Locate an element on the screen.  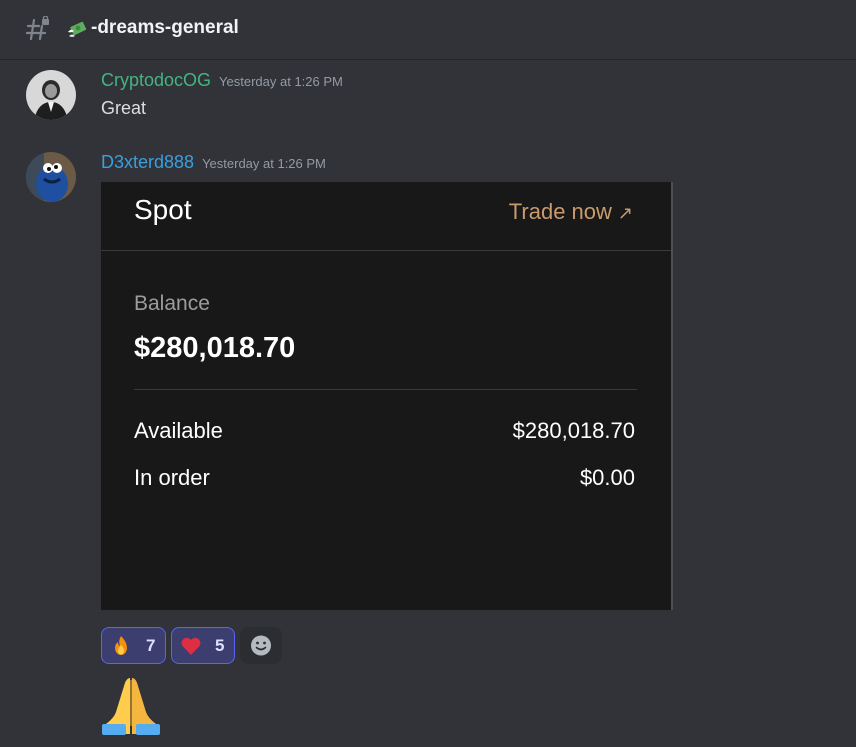
balance-label: Balance is located at coordinates (172, 303).